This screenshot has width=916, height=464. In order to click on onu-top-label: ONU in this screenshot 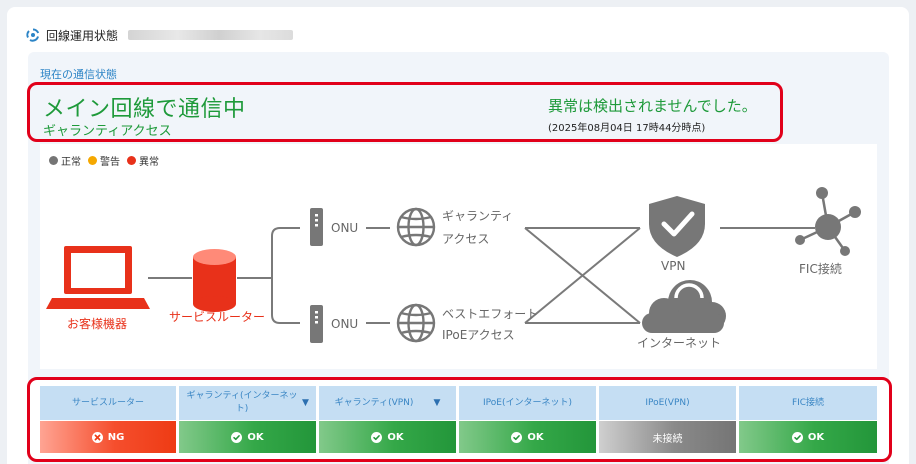, I will do `click(345, 228)`.